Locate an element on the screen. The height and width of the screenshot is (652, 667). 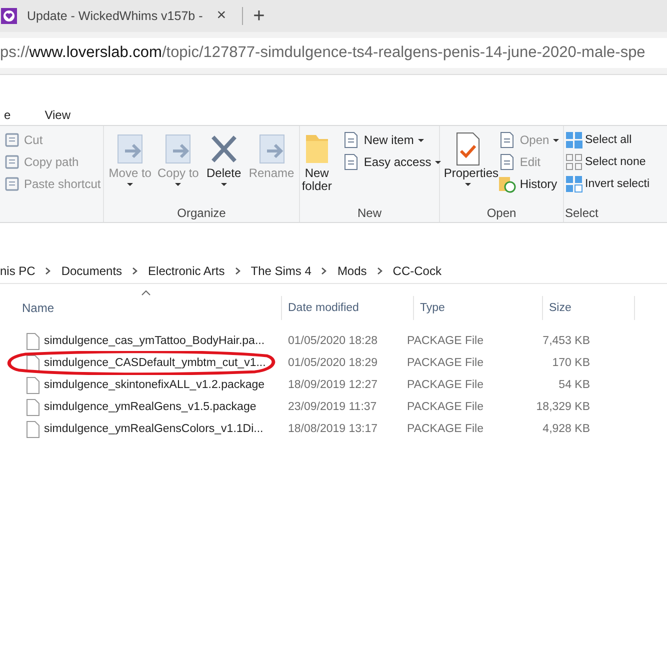
ribbon-button: Invert selecti is located at coordinates (607, 184).